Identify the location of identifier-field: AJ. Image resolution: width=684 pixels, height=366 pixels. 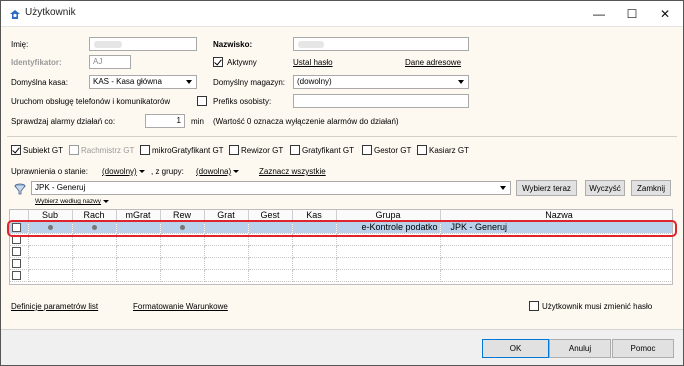
(110, 62).